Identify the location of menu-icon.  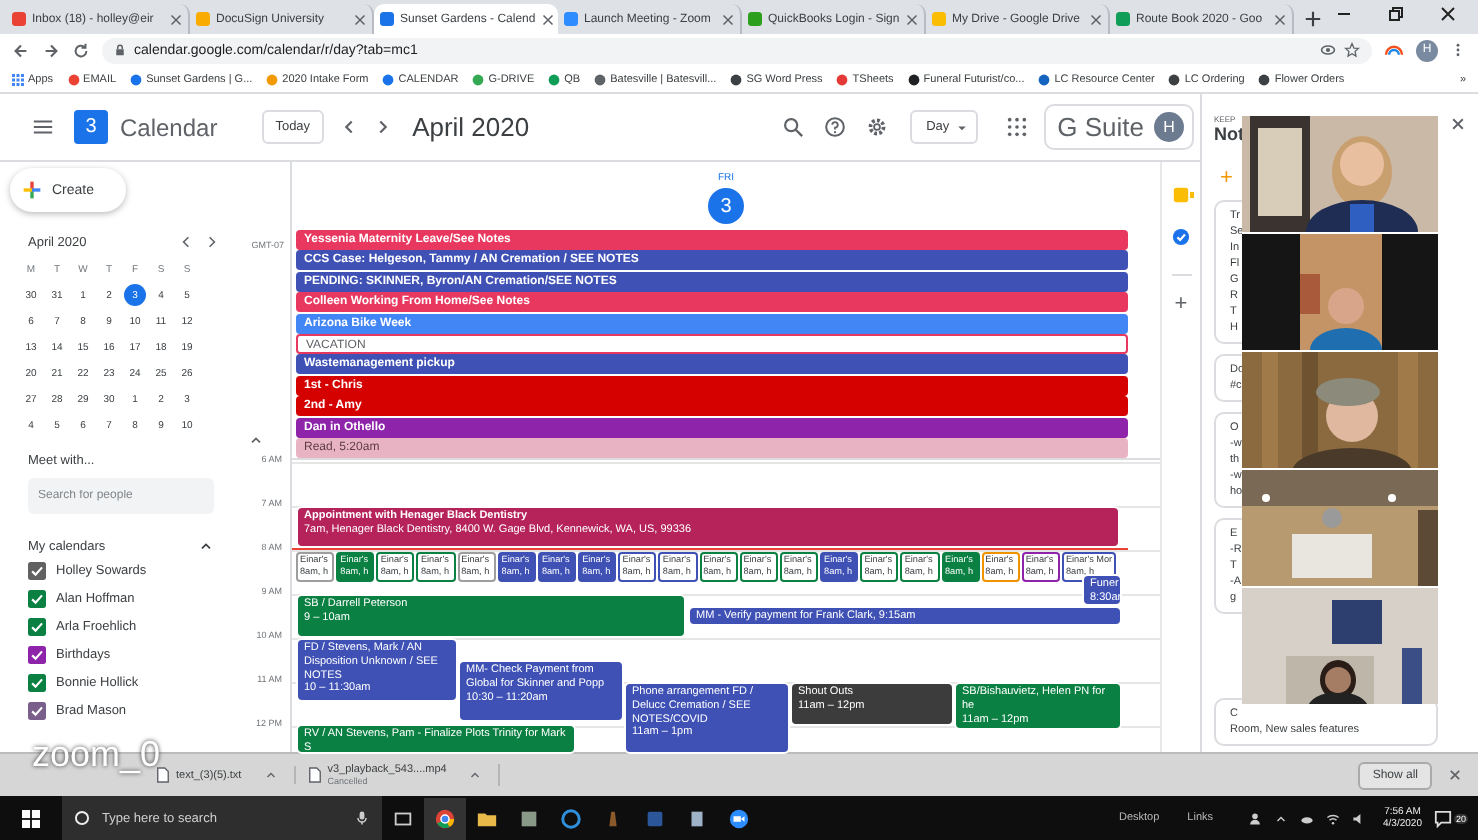
(43, 127).